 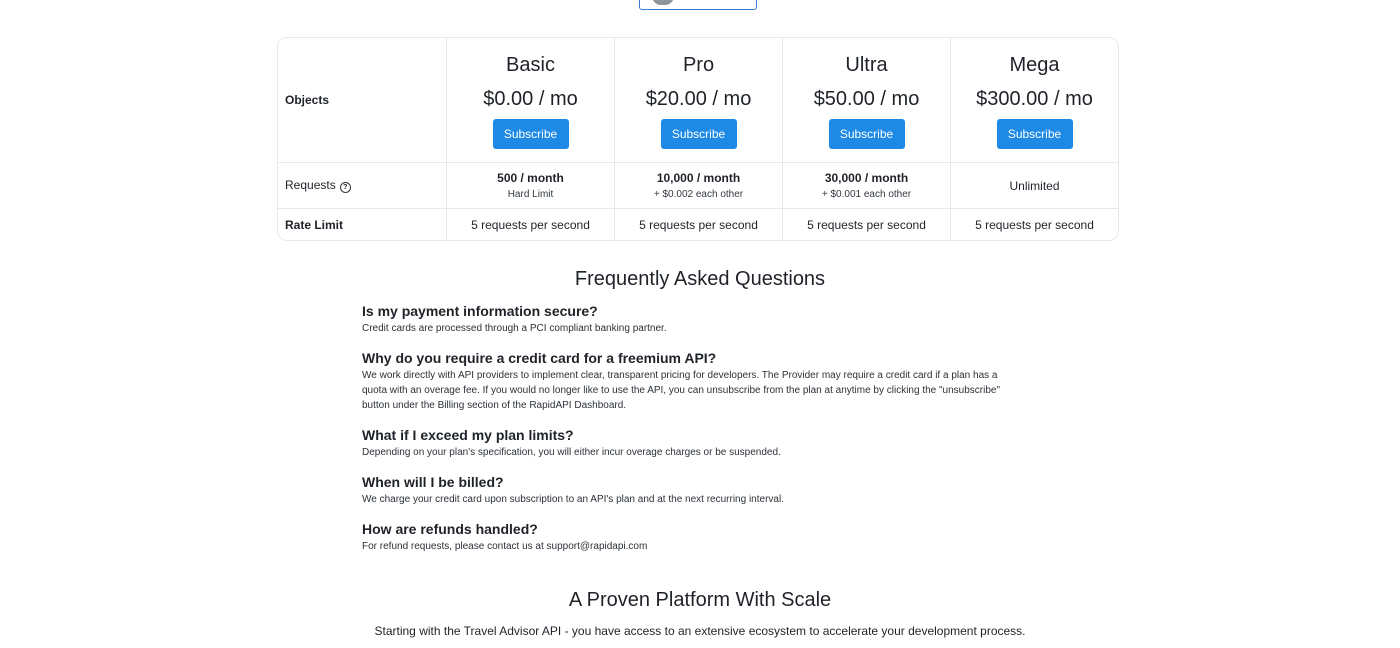 What do you see at coordinates (530, 134) in the screenshot?
I see `subscribe-button-basic: Subscribe` at bounding box center [530, 134].